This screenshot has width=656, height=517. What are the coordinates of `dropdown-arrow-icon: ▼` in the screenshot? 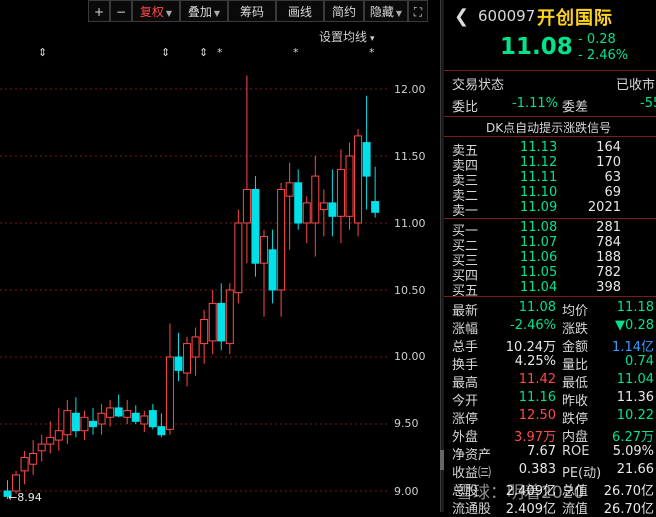 It's located at (169, 13).